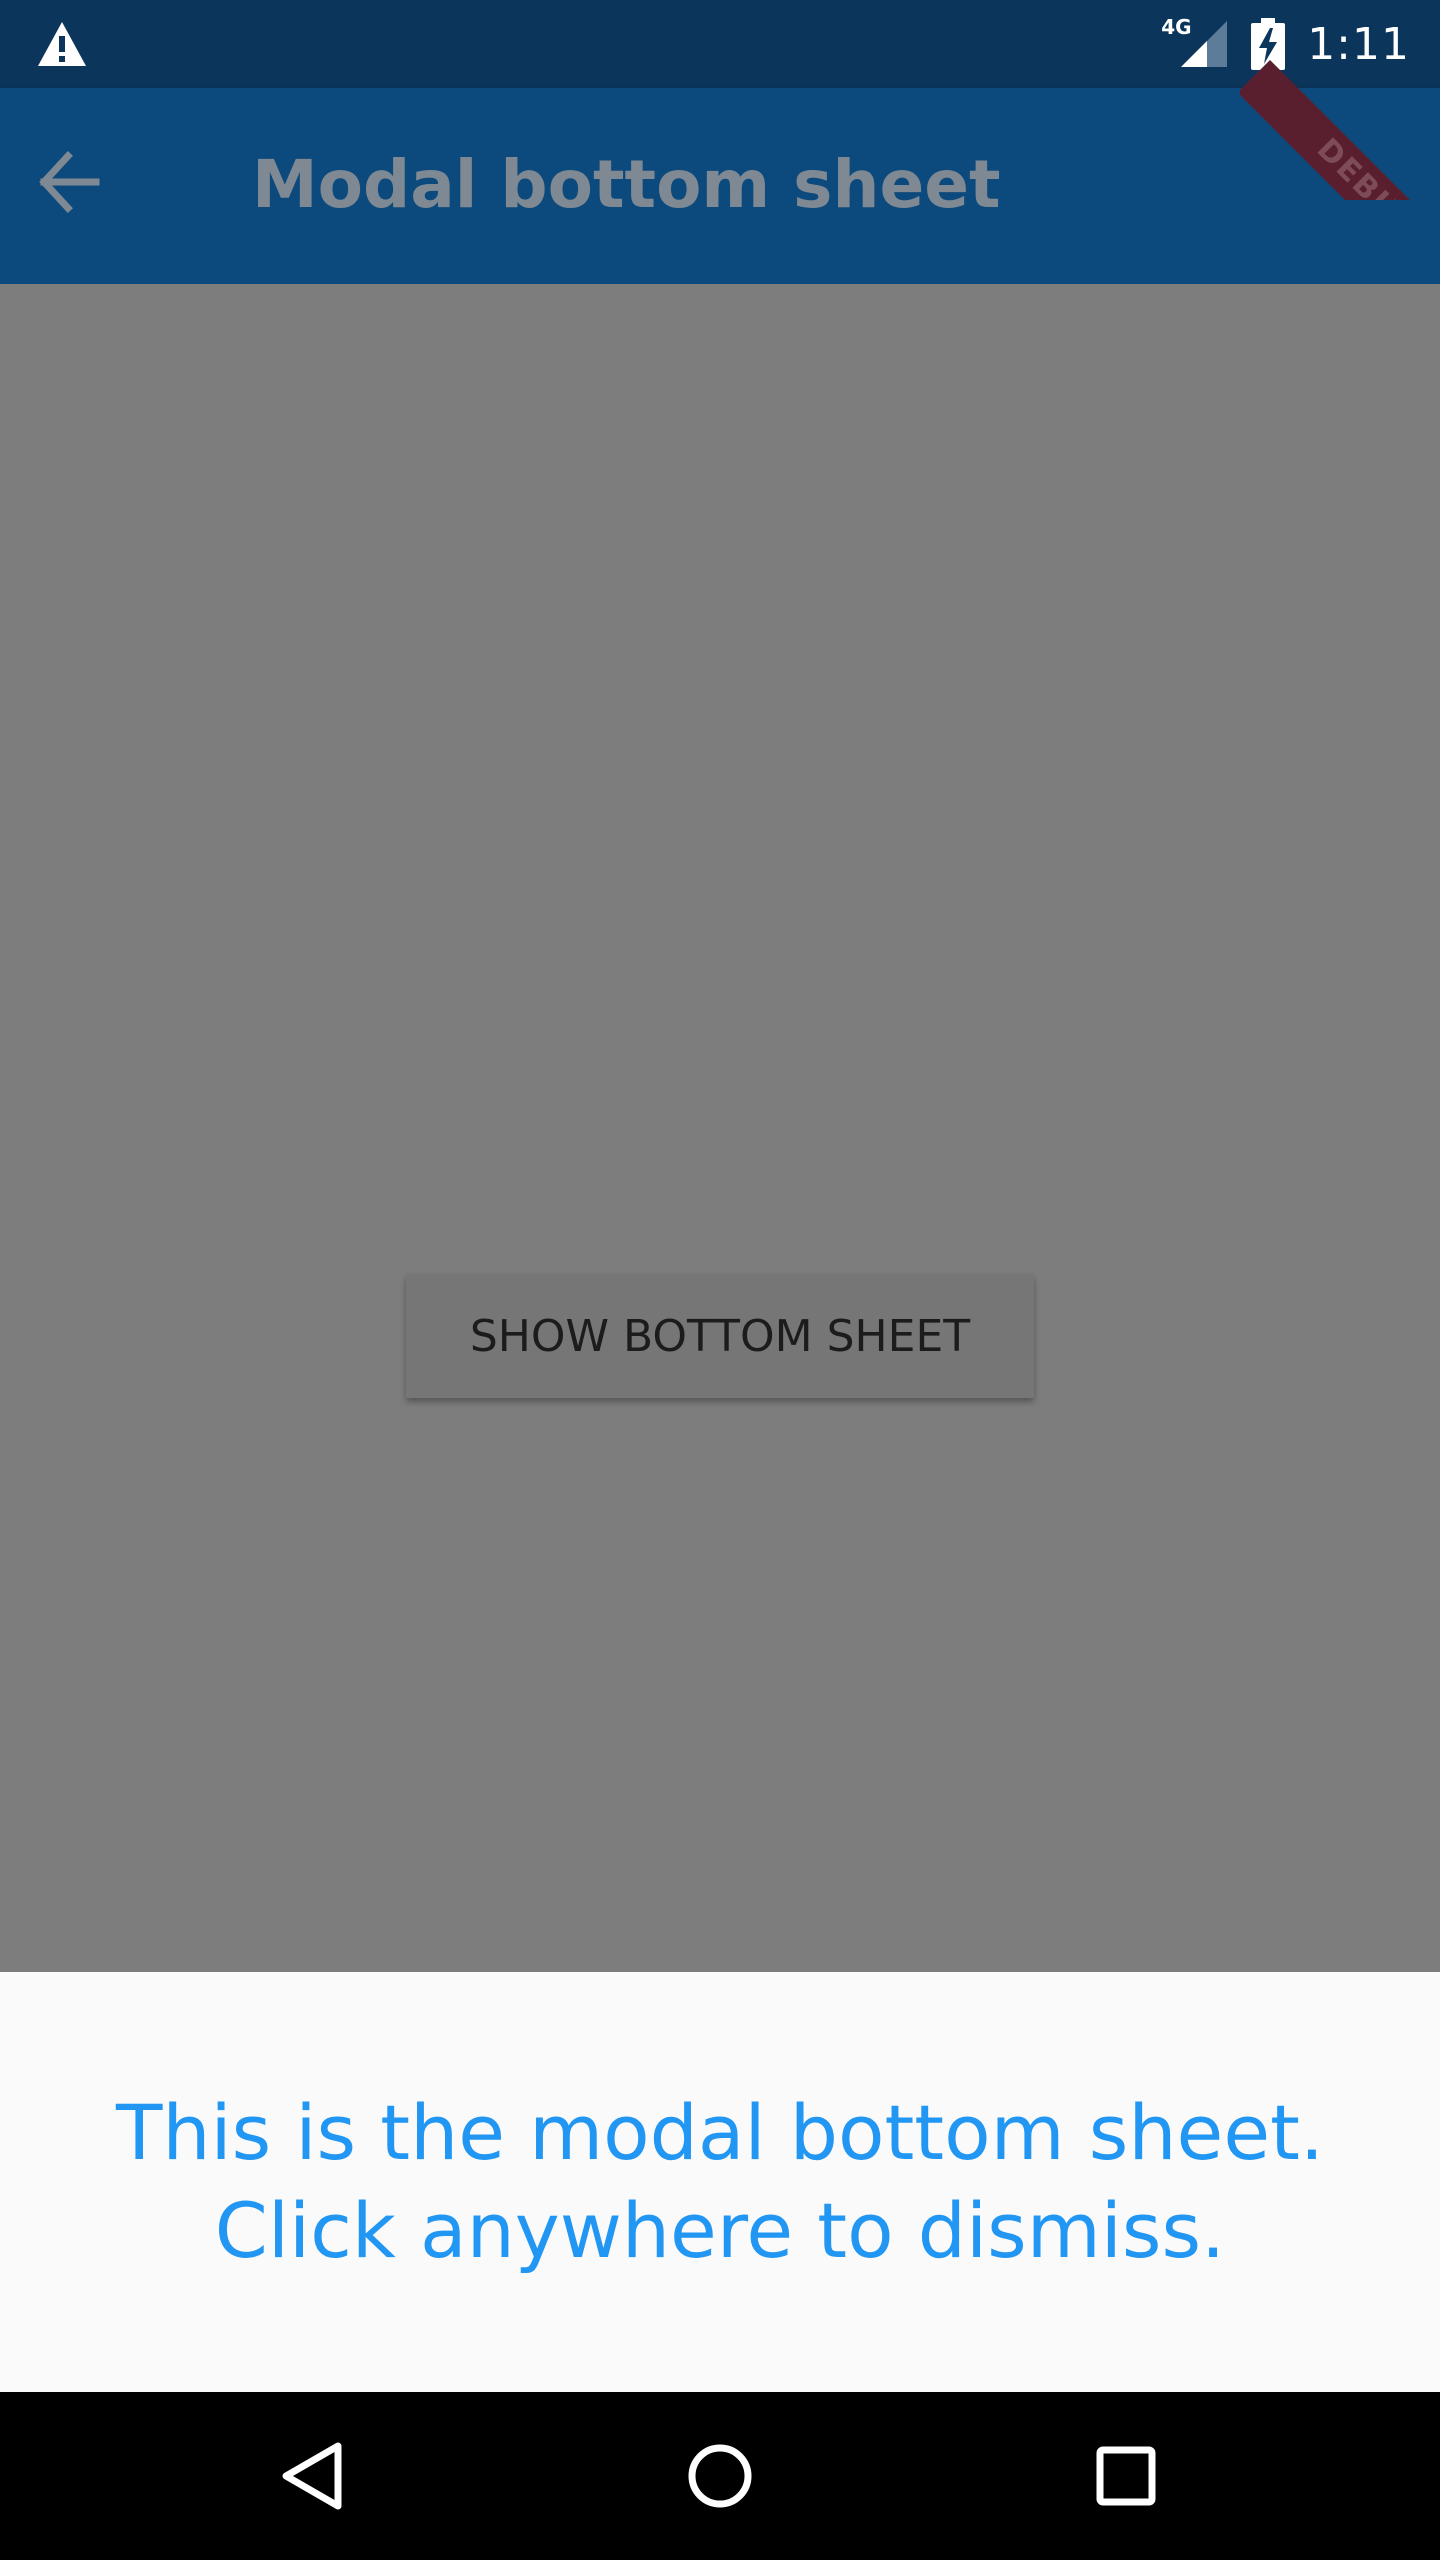  What do you see at coordinates (720, 2132) in the screenshot?
I see `bottom-sheet-line-1: This is the modal bottom sheet.` at bounding box center [720, 2132].